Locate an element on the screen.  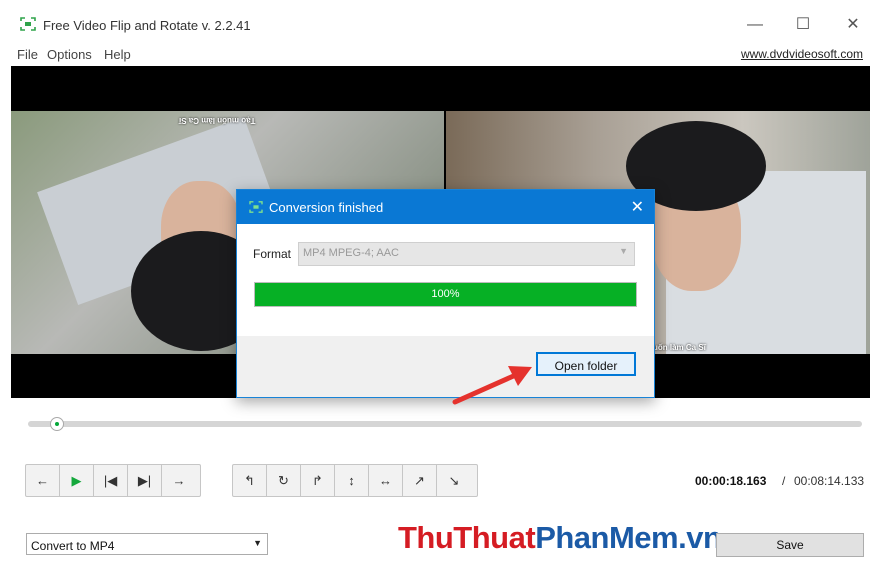
playback-controls: ← ▶ |◀ ▶| → is located at coordinates (113, 480).